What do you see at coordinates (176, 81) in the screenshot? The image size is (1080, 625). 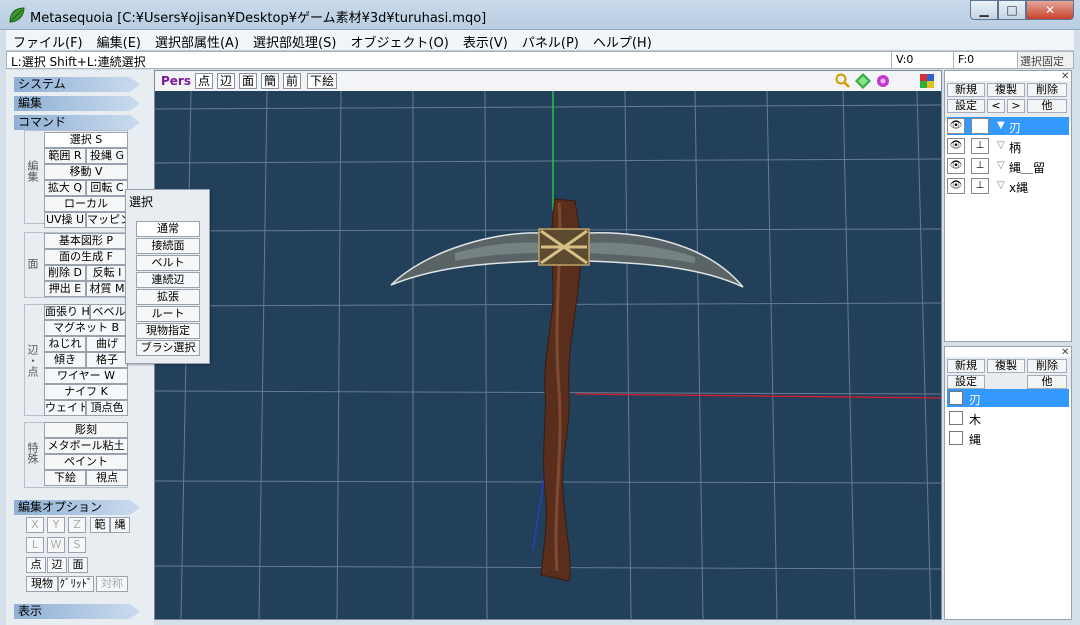 I see `projection-label: Pers` at bounding box center [176, 81].